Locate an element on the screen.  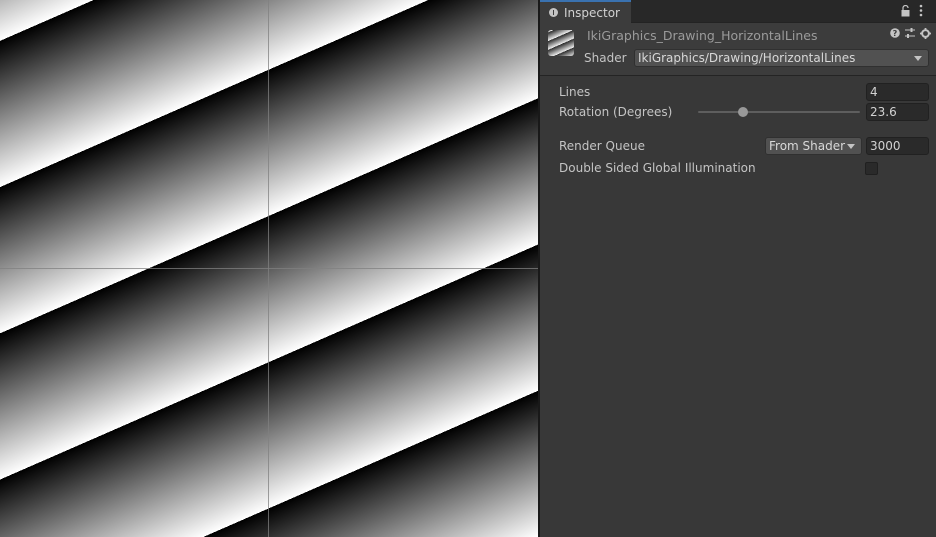
grid-line-horizontal is located at coordinates (269, 268).